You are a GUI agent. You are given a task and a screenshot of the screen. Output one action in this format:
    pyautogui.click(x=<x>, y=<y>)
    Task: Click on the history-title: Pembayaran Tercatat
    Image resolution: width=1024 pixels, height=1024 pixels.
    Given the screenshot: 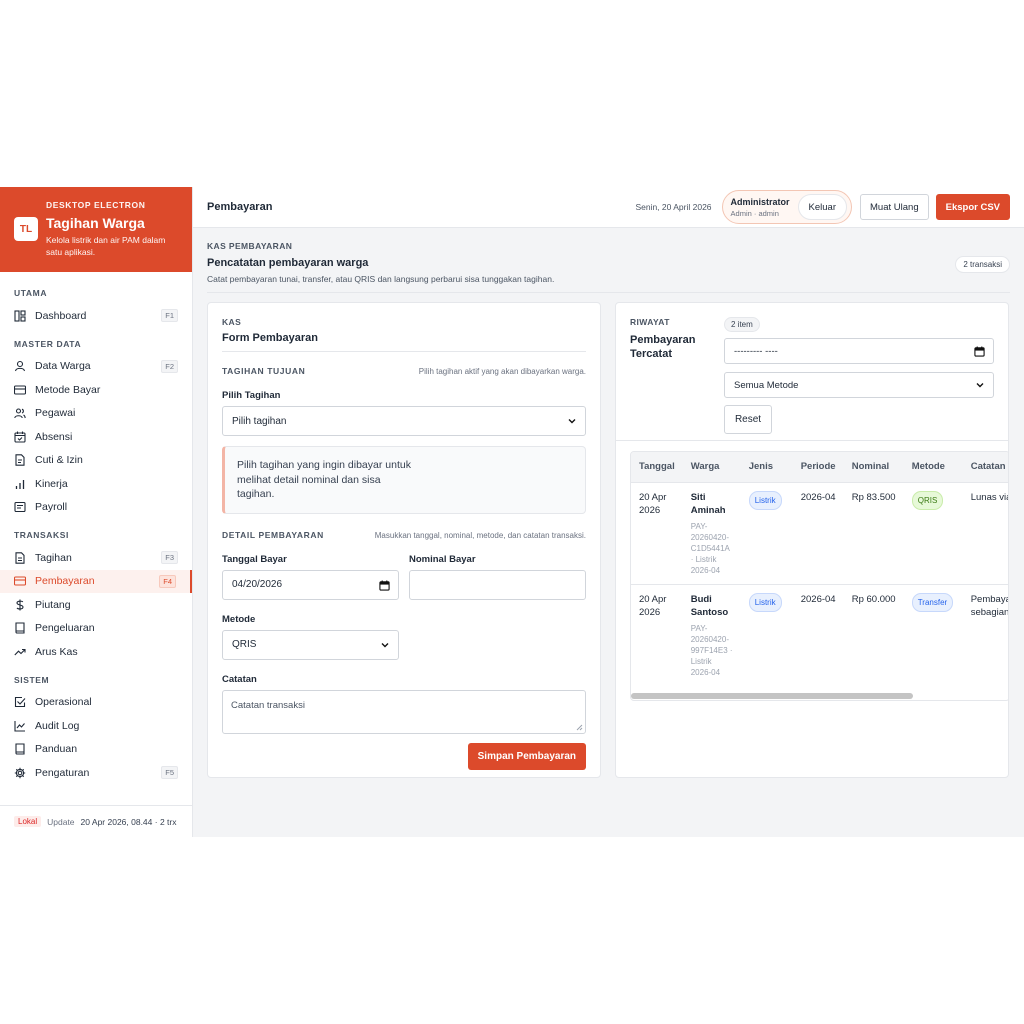 What is the action you would take?
    pyautogui.click(x=663, y=347)
    